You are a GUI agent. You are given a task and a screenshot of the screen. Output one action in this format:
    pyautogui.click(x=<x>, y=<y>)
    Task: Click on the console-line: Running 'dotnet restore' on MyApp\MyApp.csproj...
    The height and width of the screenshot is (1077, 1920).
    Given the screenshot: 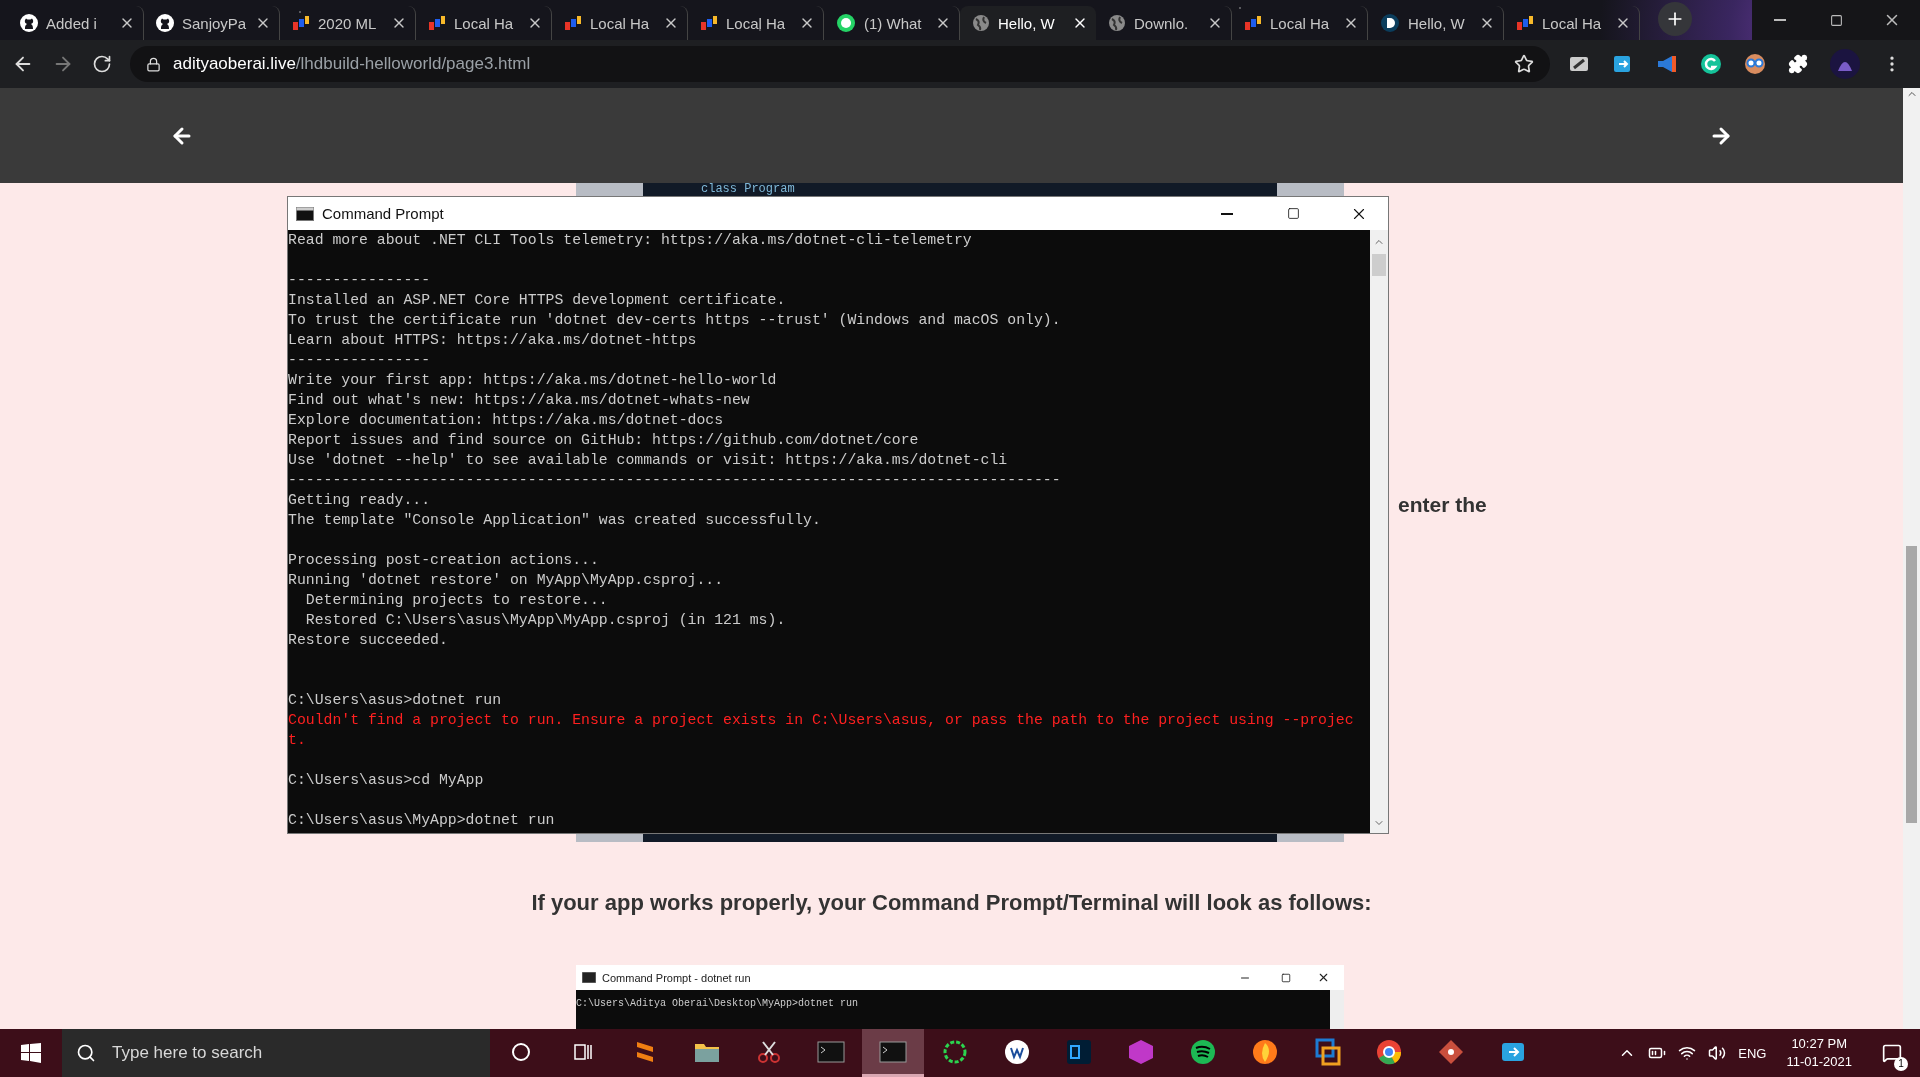 What is the action you would take?
    pyautogui.click(x=506, y=580)
    